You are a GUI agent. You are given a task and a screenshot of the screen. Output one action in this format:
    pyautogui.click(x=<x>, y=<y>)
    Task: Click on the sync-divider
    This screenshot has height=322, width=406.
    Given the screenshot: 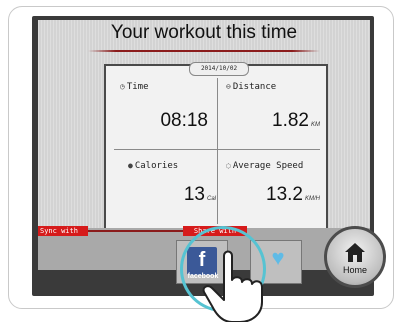 What is the action you would take?
    pyautogui.click(x=135, y=231)
    